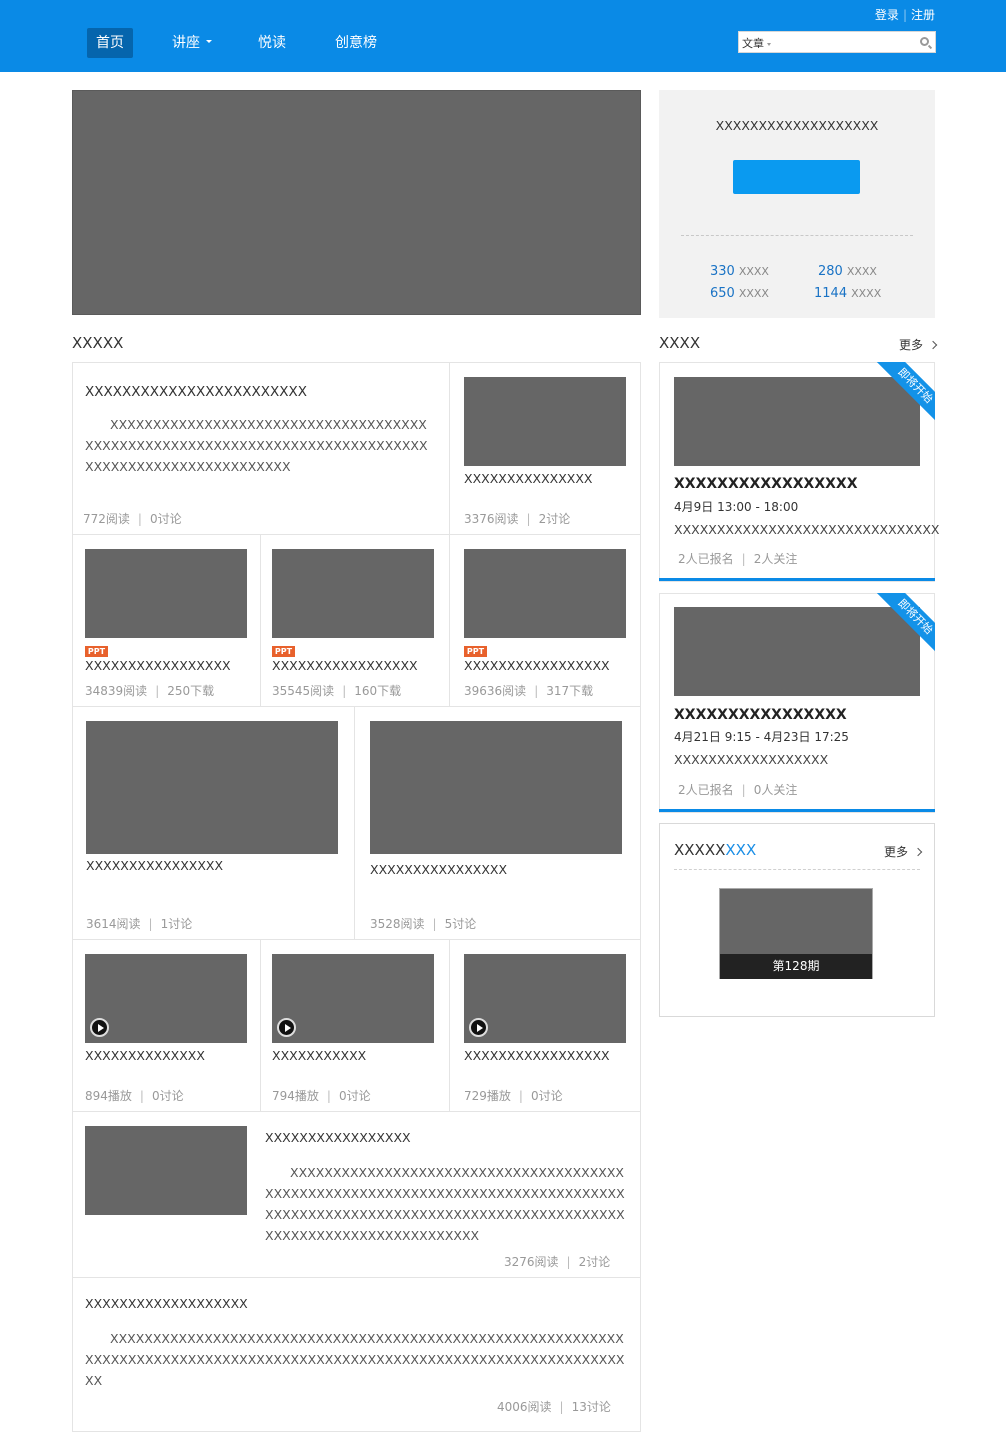  I want to click on stat-value: 280, so click(830, 271).